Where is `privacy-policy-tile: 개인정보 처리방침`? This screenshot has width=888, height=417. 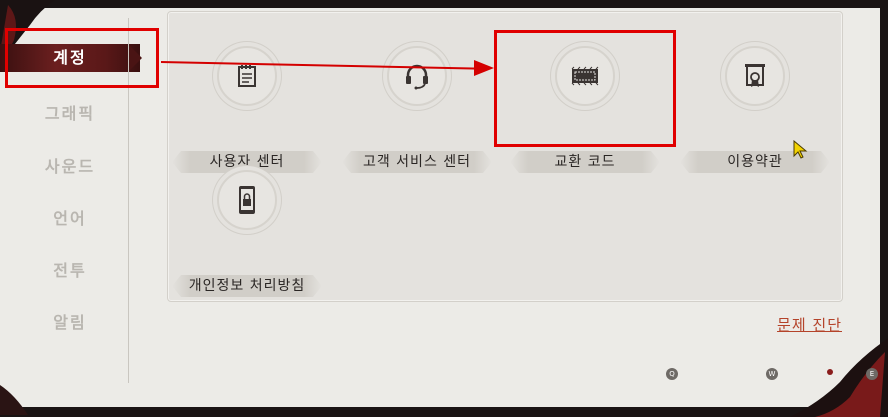 privacy-policy-tile: 개인정보 처리방침 is located at coordinates (247, 233).